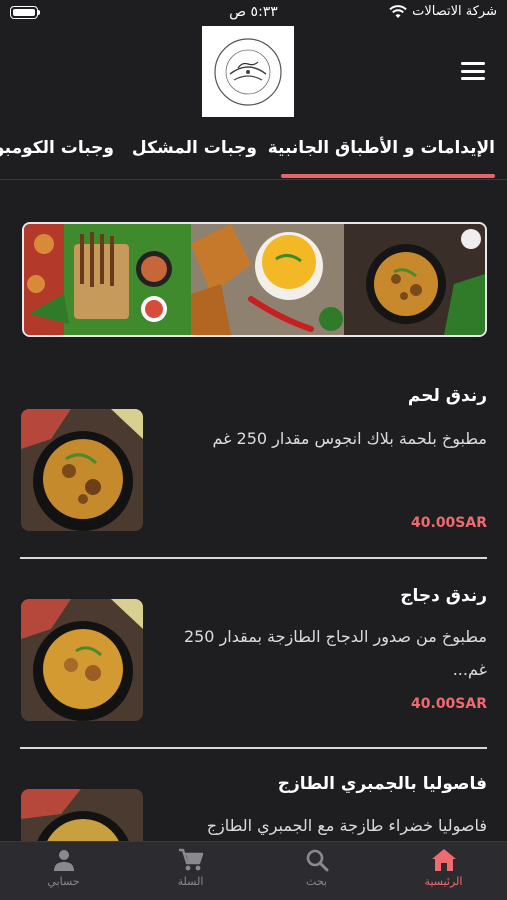  I want to click on nav-account: حسابي, so click(63, 871).